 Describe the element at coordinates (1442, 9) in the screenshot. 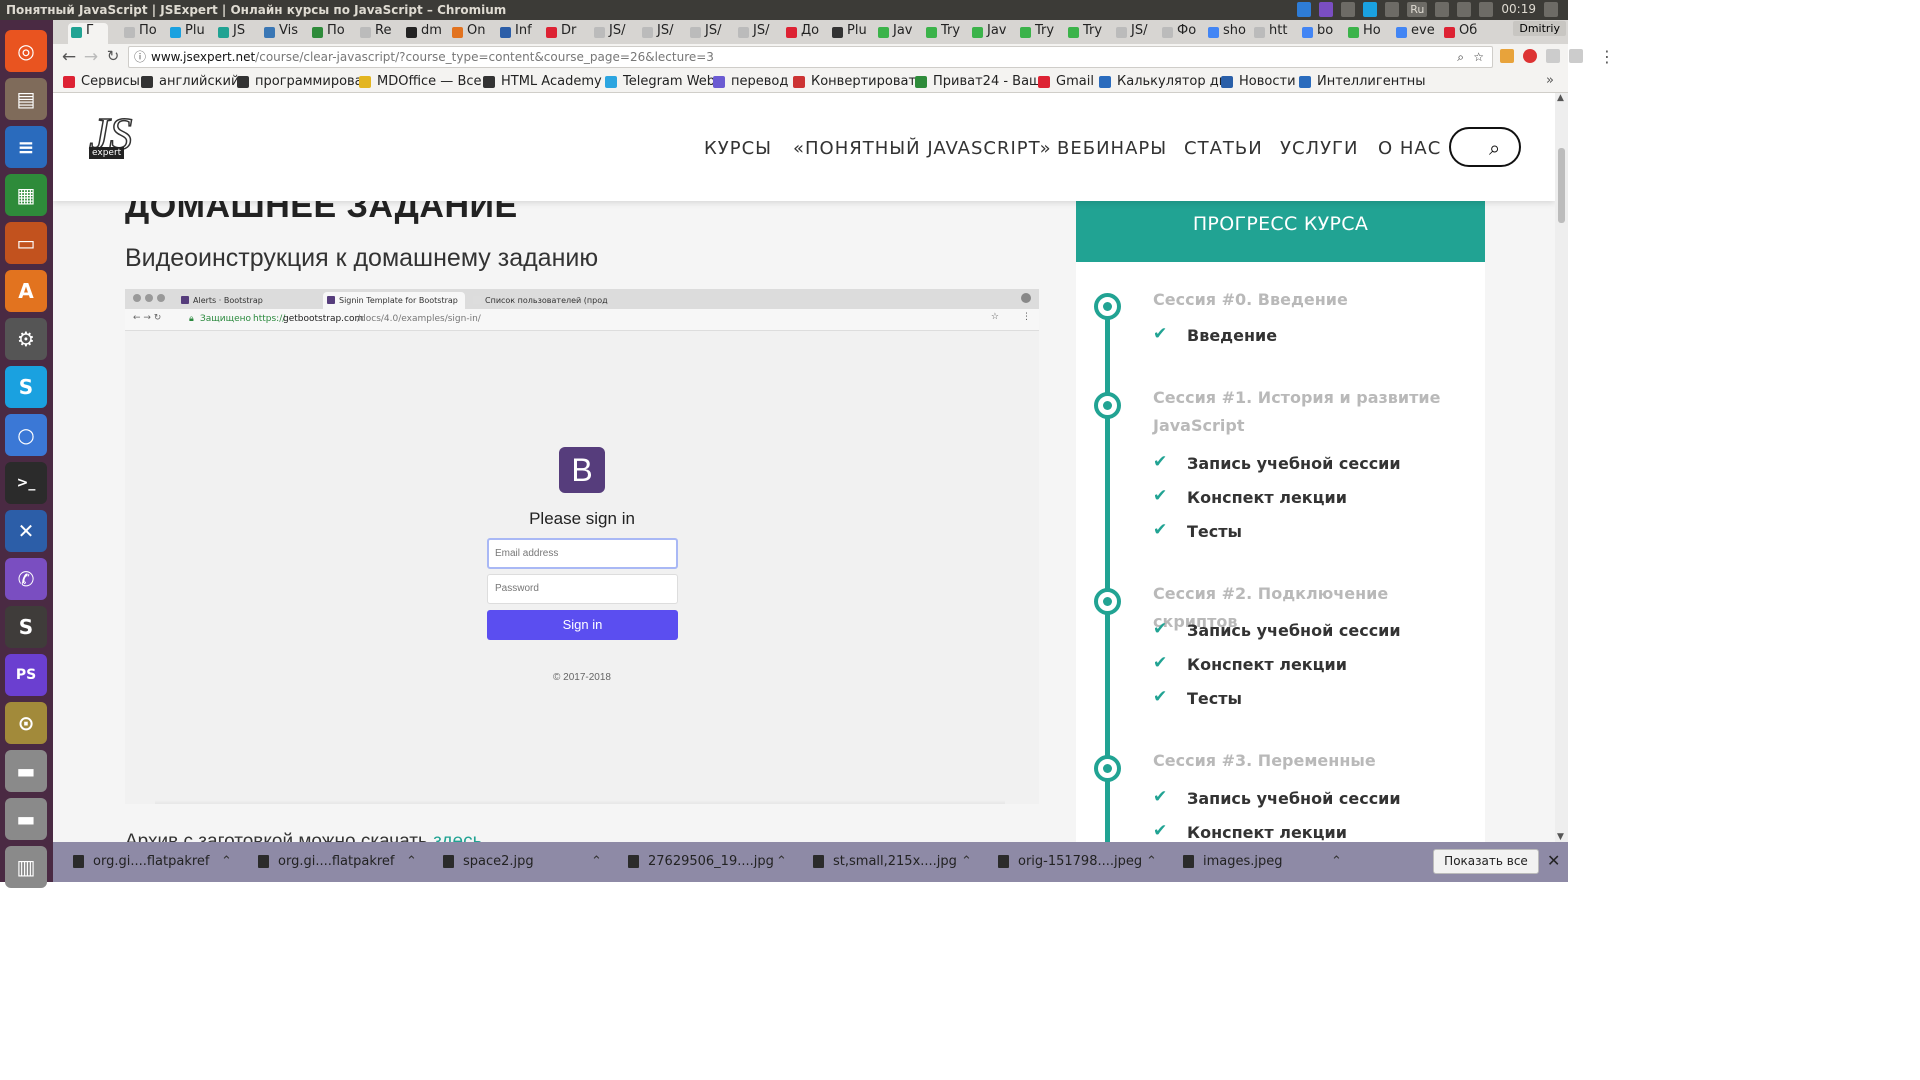

I see `mail-icon` at that location.